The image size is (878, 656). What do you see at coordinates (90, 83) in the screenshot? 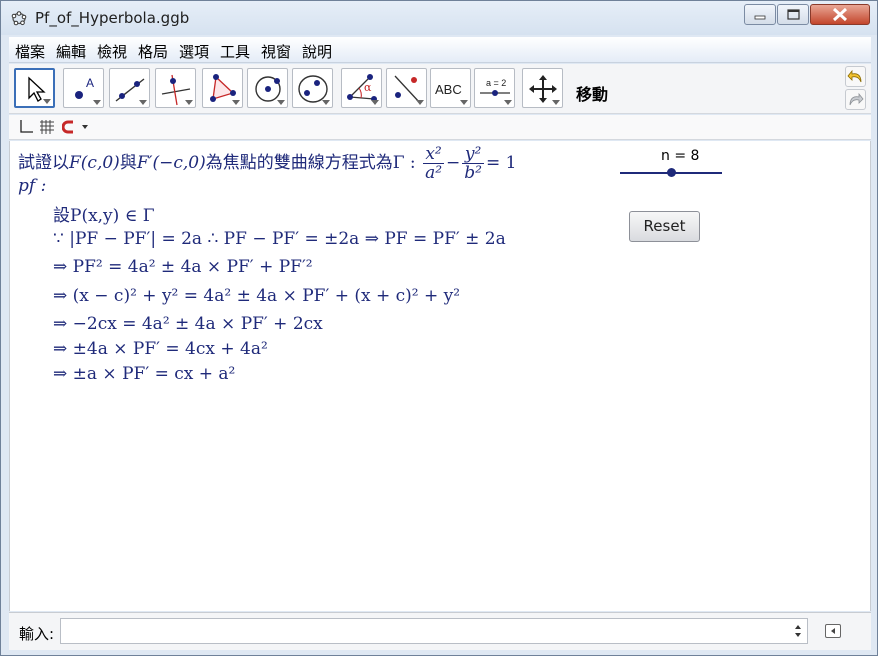
I see `svg-text: A` at bounding box center [90, 83].